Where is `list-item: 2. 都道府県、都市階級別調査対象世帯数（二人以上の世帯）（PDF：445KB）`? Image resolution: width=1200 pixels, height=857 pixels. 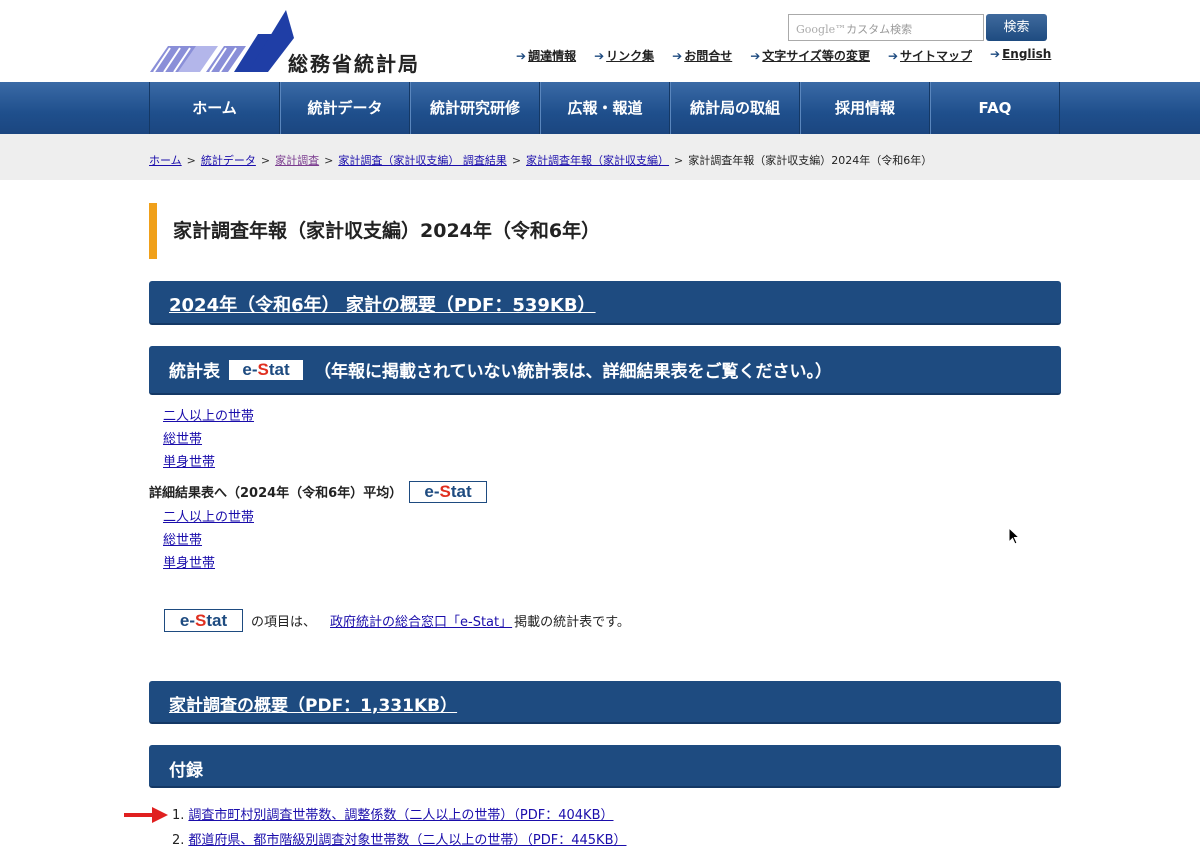 list-item: 2. 都道府県、都市階級別調査対象世帯数（二人以上の世帯）（PDF：445KB） is located at coordinates (399, 840).